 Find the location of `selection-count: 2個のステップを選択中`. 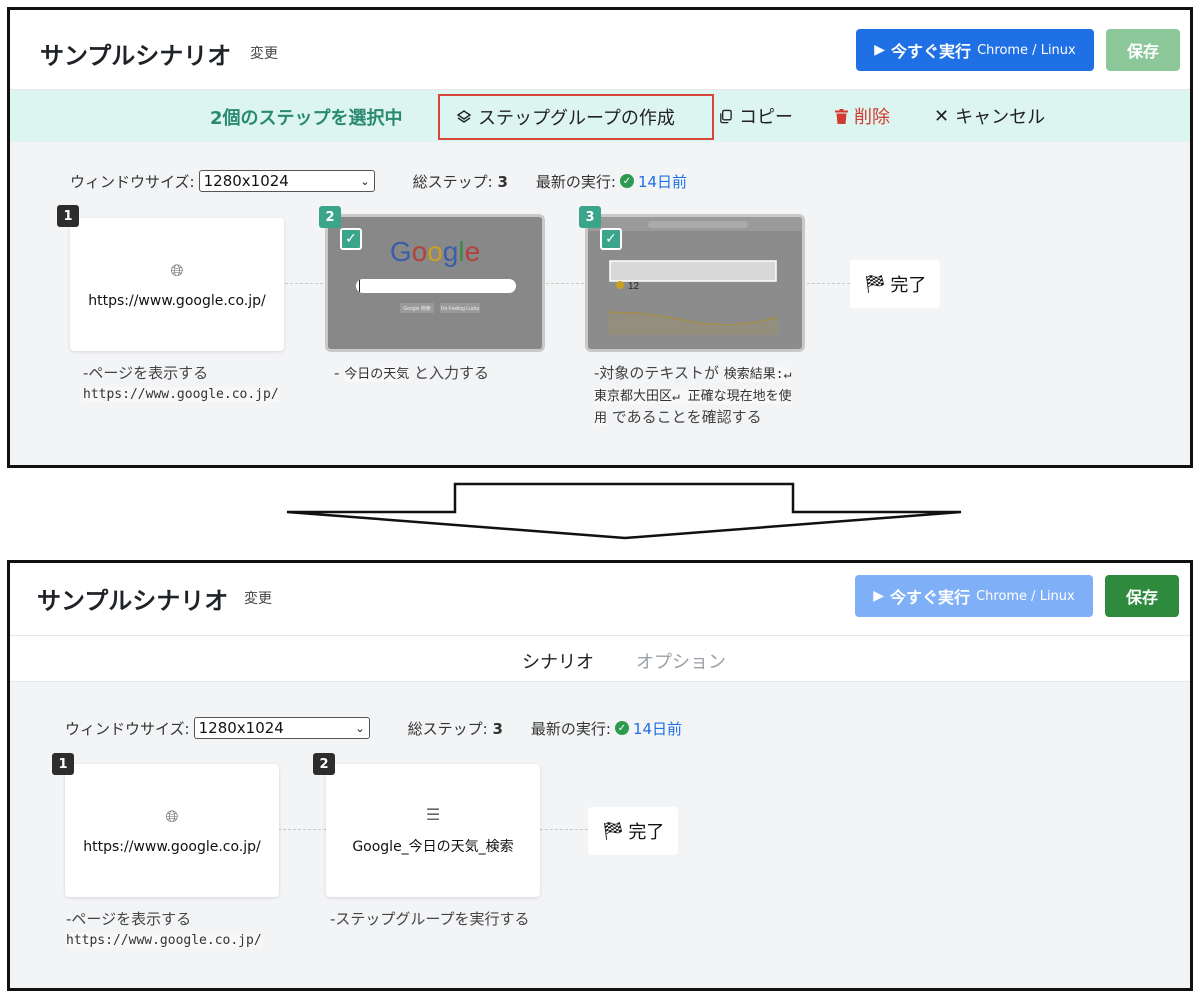

selection-count: 2個のステップを選択中 is located at coordinates (306, 118).